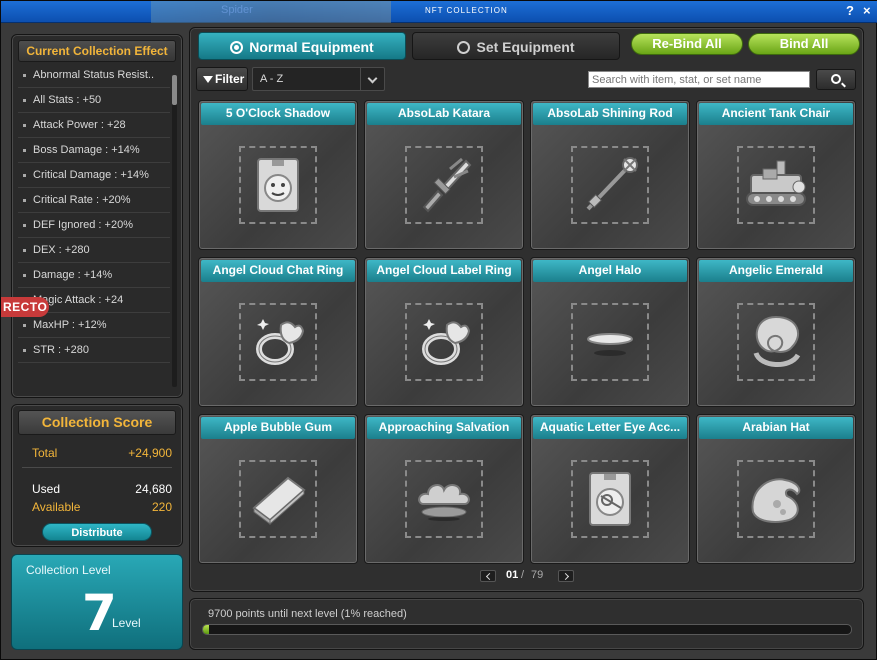 This screenshot has height=660, width=877. Describe the element at coordinates (237, 47) in the screenshot. I see `radio-selected-icon` at that location.